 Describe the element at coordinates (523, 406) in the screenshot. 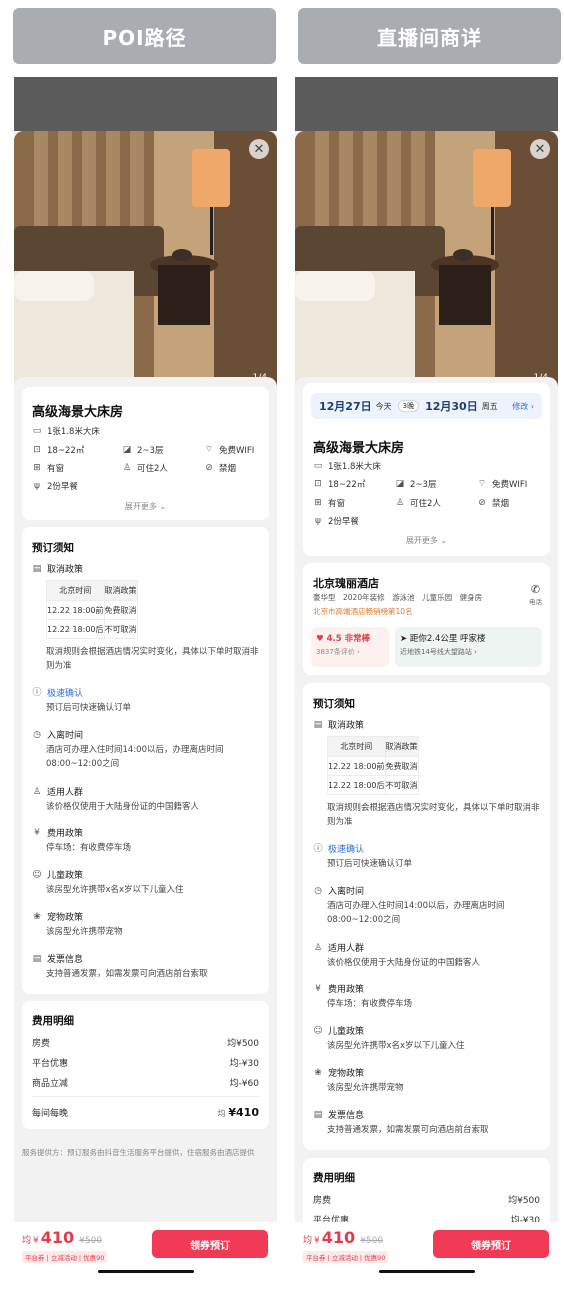

I see `edit-date-link: 修改 ›` at that location.